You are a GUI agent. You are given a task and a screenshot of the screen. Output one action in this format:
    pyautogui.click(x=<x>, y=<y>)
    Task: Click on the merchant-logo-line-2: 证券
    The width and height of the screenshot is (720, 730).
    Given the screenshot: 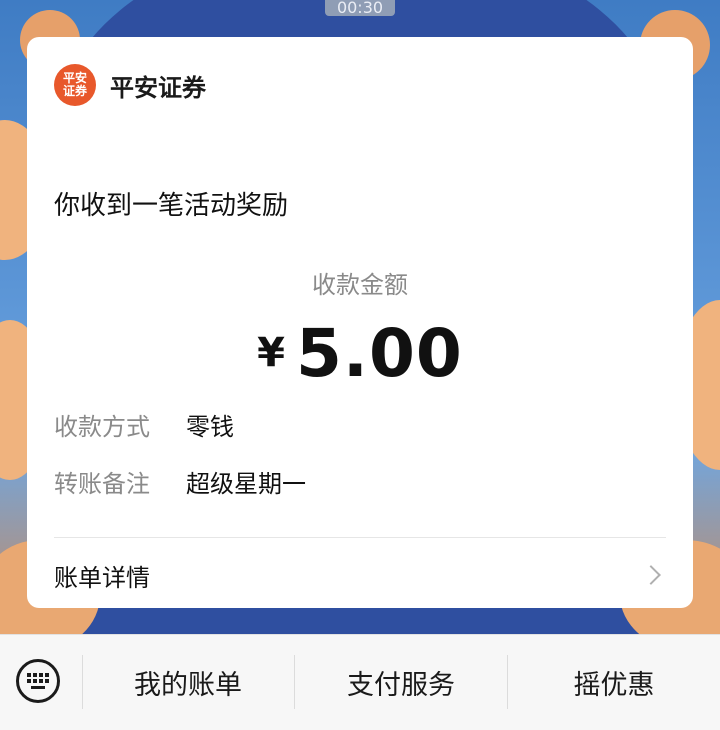 What is the action you would take?
    pyautogui.click(x=74, y=91)
    